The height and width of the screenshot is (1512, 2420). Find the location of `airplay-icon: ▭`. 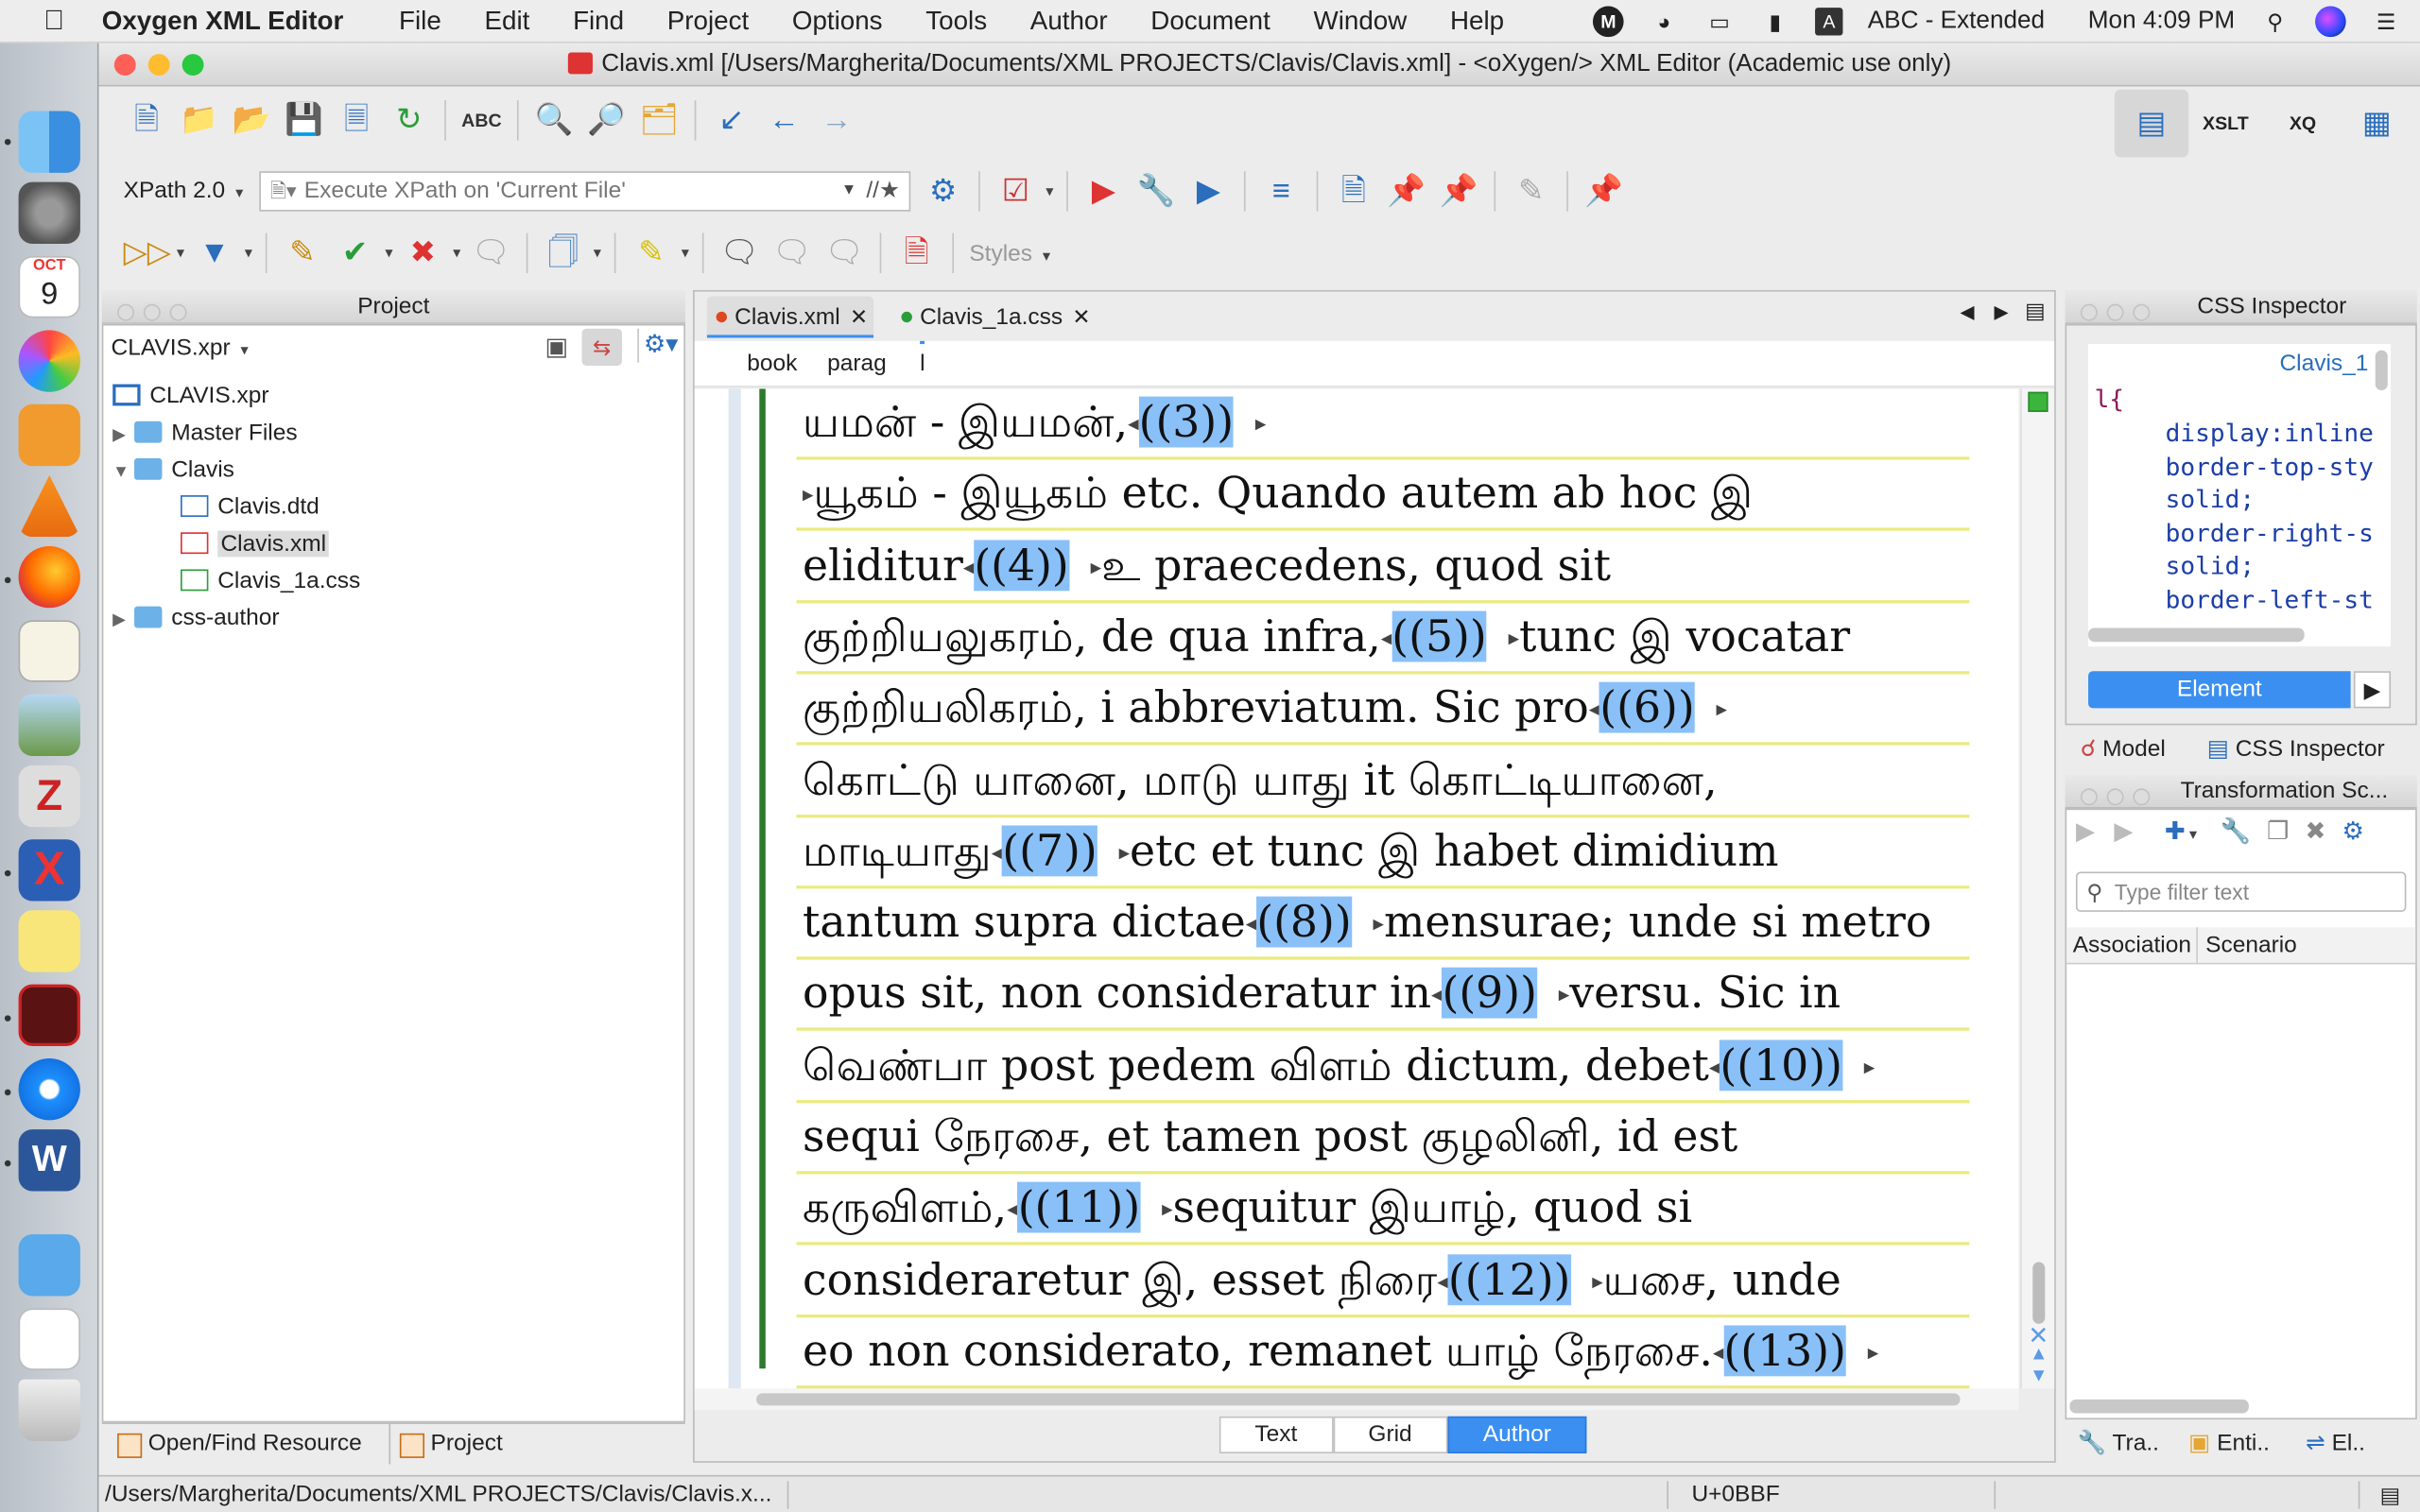

airplay-icon: ▭ is located at coordinates (1720, 21).